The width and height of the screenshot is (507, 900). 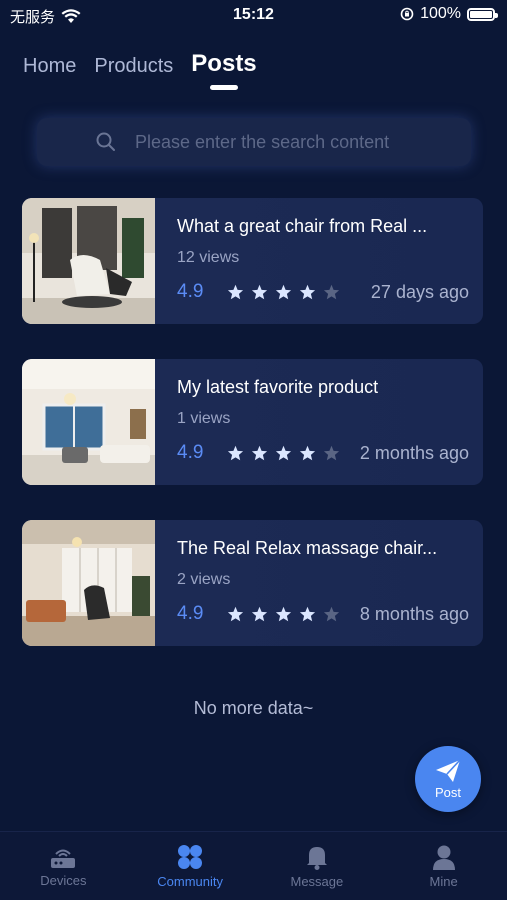 I want to click on status-bar: 无服务 15:12 100%, so click(x=253, y=15).